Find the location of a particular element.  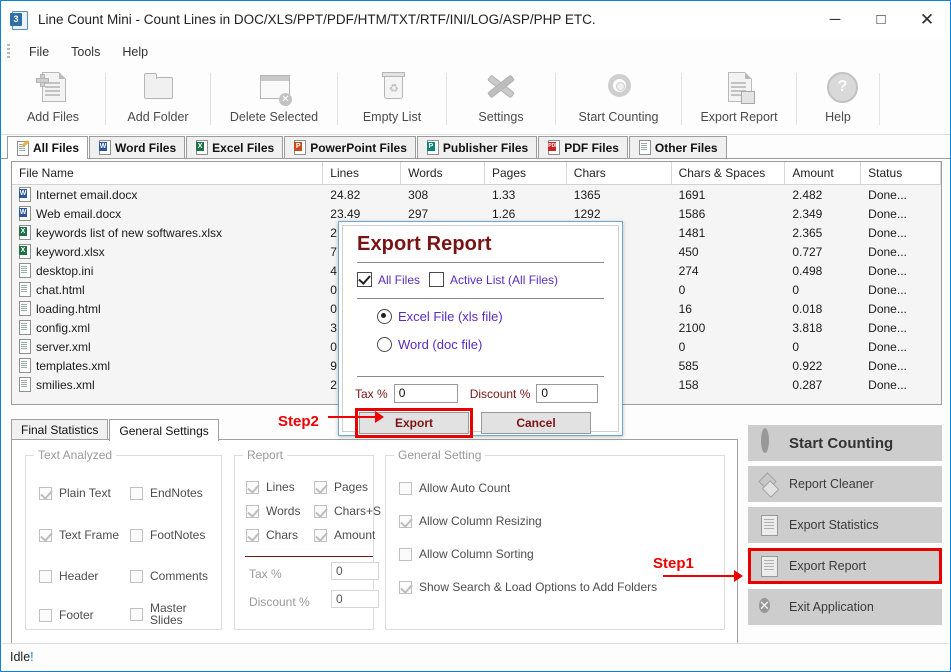

export-report-side-button: Export Report is located at coordinates (845, 566).